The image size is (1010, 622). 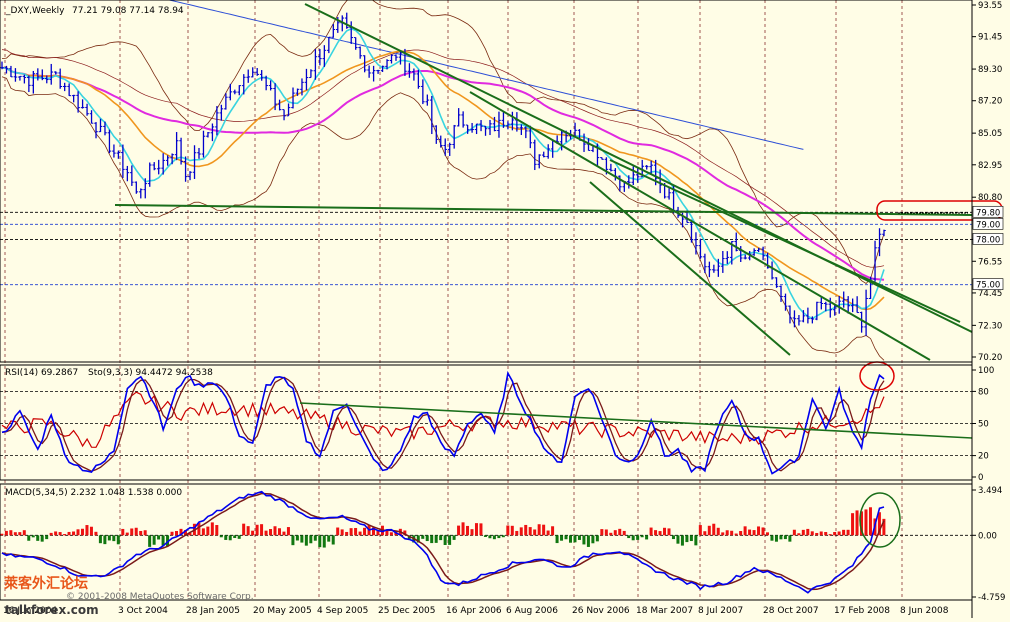 I want to click on rsi-y-tick-label: 80, so click(x=983, y=392).